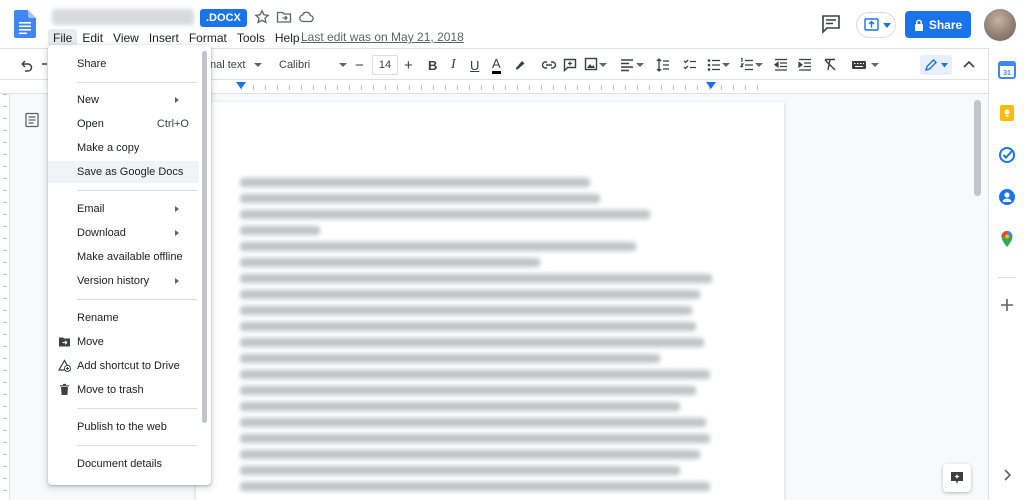  Describe the element at coordinates (128, 366) in the screenshot. I see `menu-item-label: Add shortcut to Drive` at that location.